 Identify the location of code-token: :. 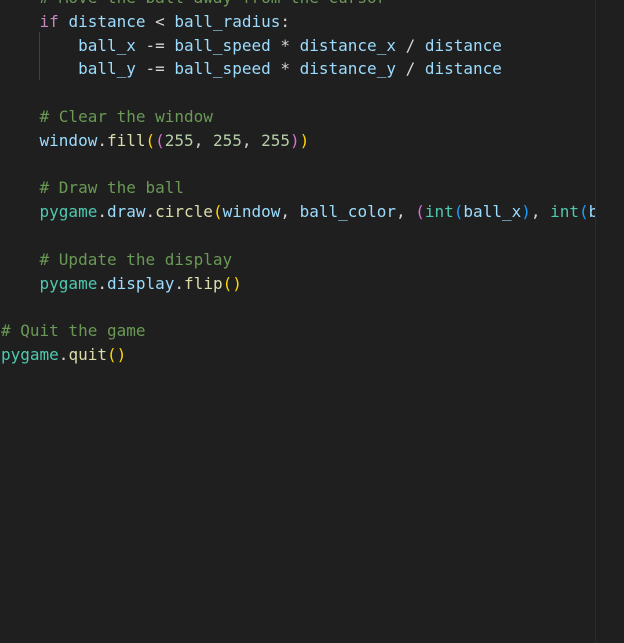
(285, 21).